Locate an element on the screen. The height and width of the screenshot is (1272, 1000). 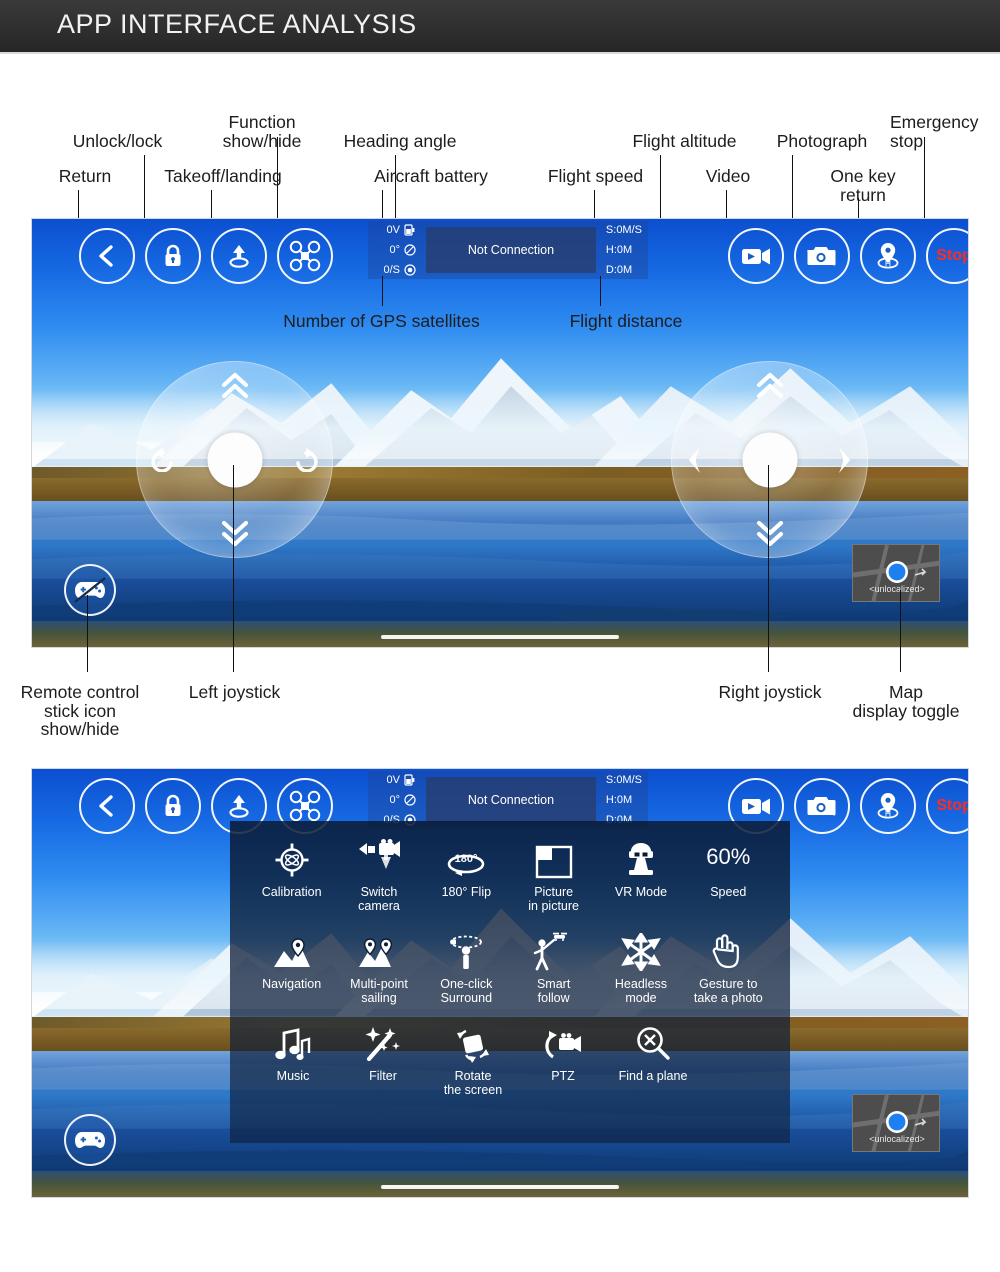
menu-item-find-a-plane: Find a plane is located at coordinates (653, 1058).